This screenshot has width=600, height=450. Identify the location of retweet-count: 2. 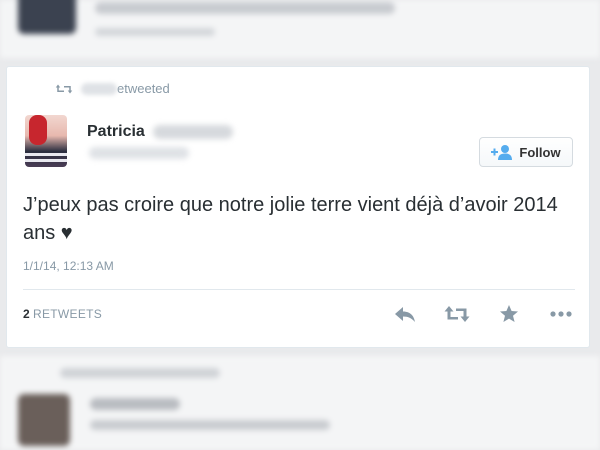
(26, 314).